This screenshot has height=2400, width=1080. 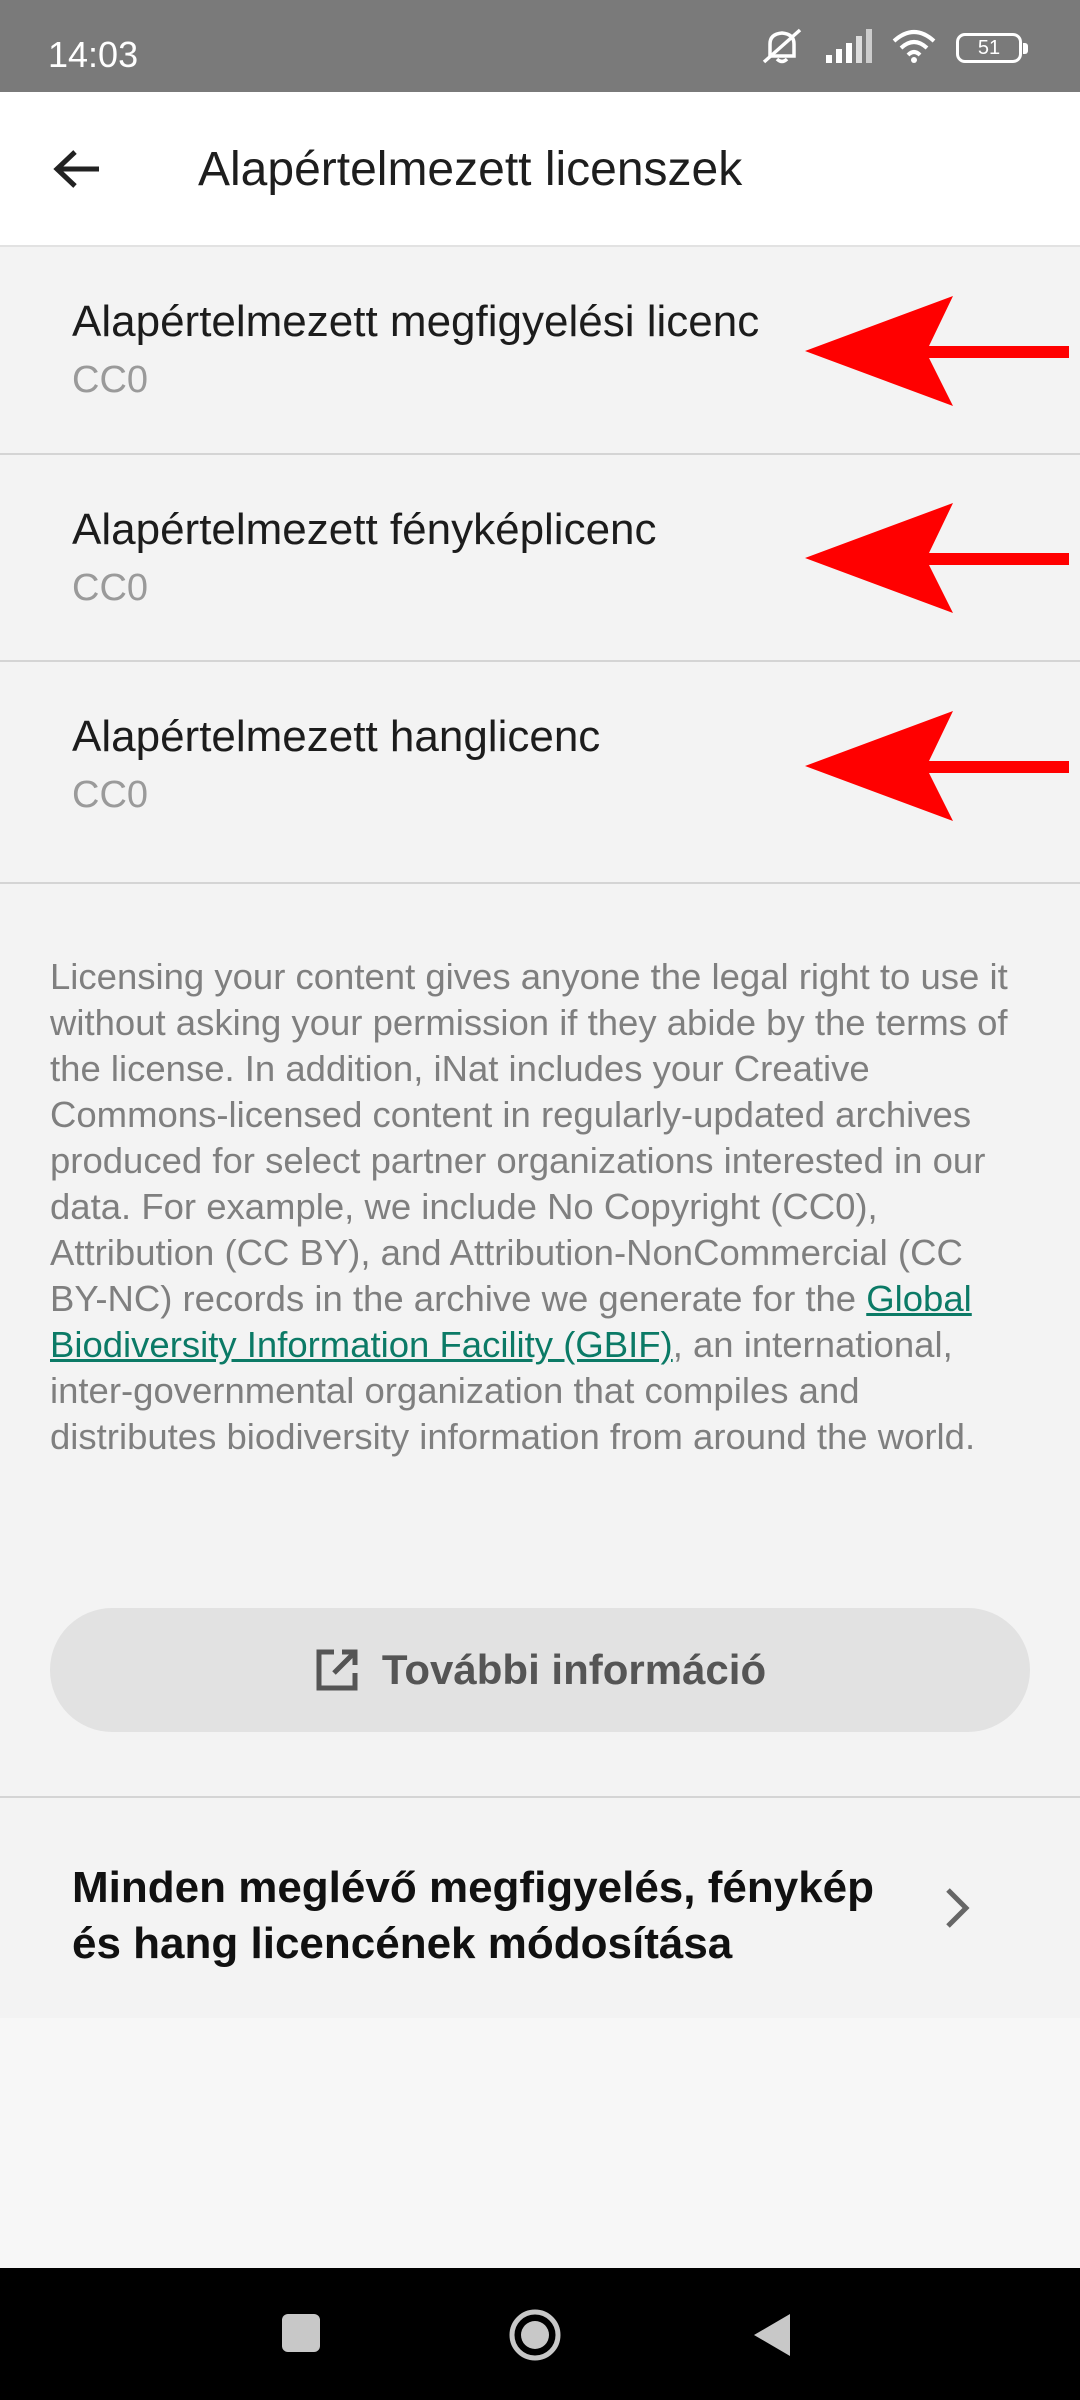 I want to click on battery-icon: 51, so click(x=992, y=48).